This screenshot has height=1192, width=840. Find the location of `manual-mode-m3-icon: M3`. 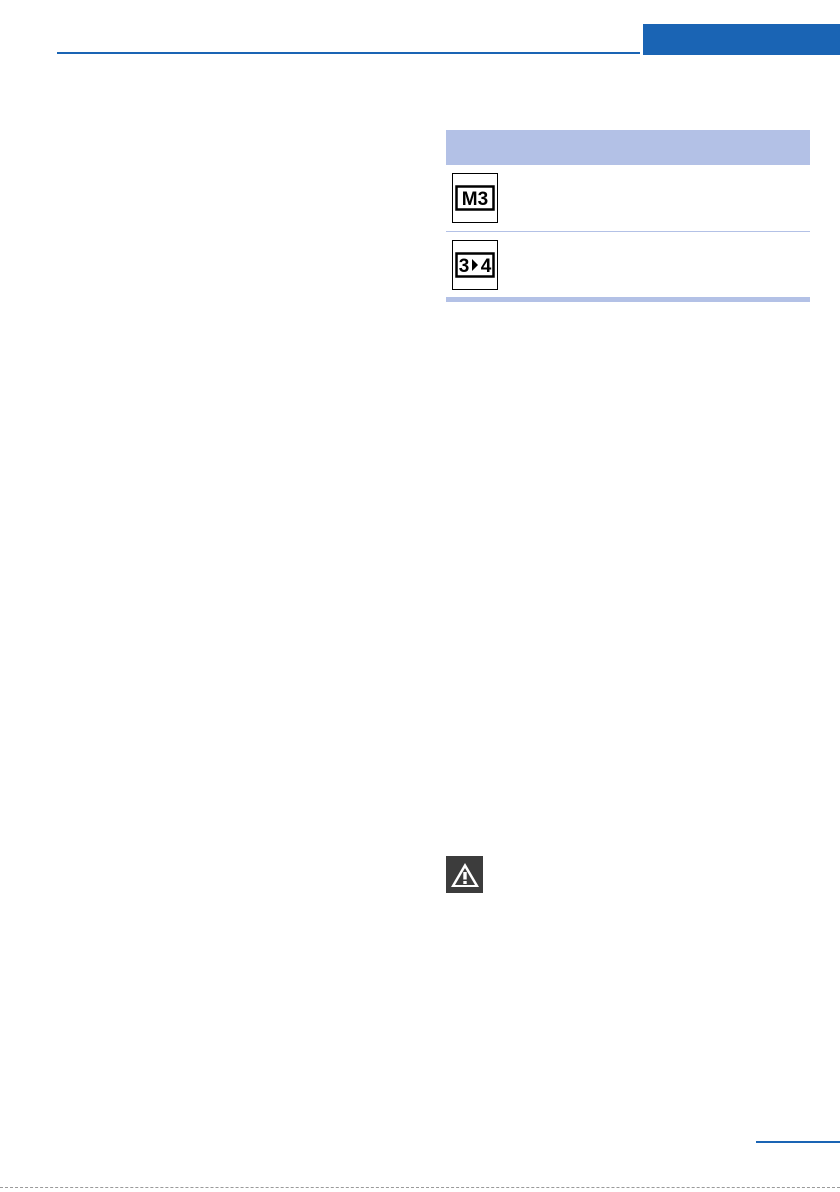

manual-mode-m3-icon: M3 is located at coordinates (475, 198).